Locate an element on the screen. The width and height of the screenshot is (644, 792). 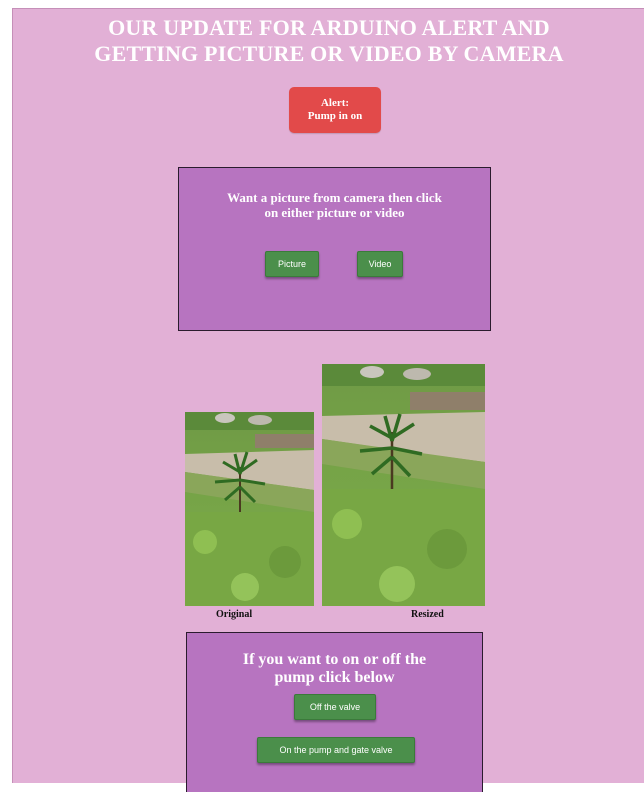
camera-heading-line-2: on either picture or video is located at coordinates (334, 212).